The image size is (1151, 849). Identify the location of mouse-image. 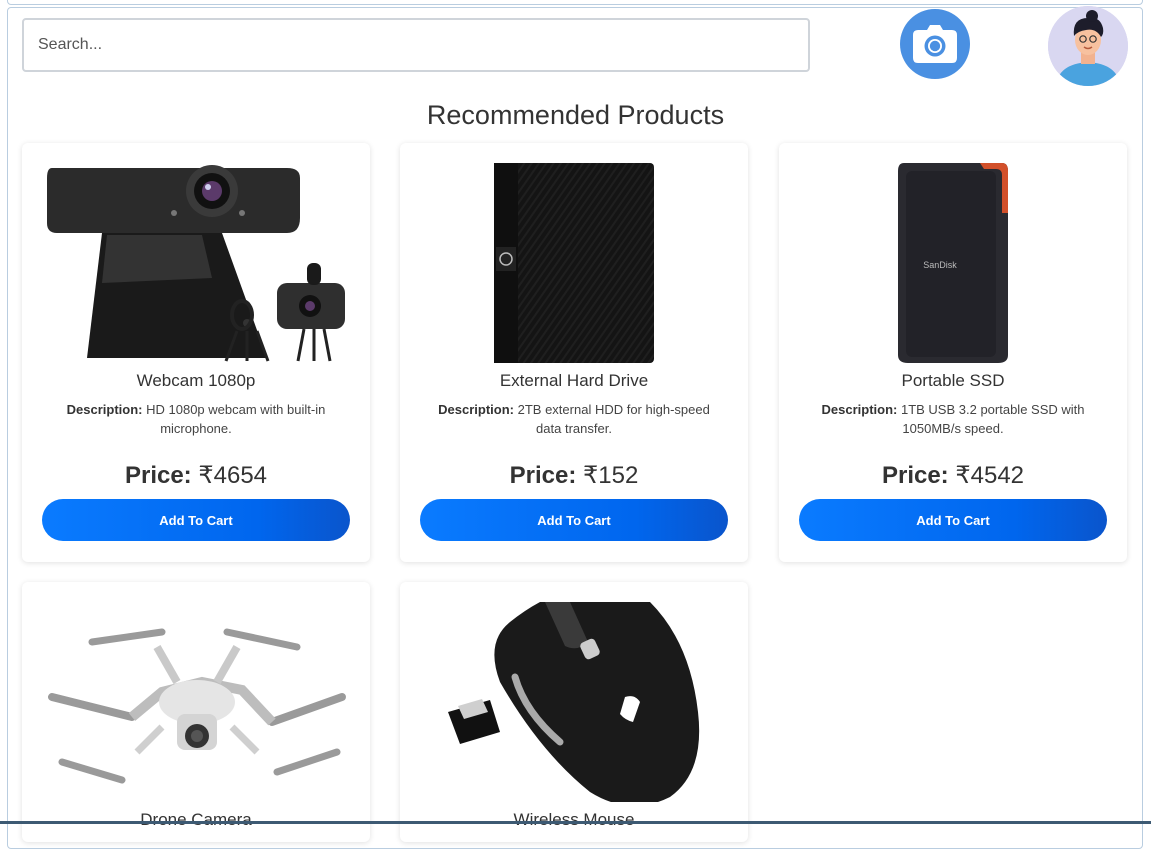
(574, 702).